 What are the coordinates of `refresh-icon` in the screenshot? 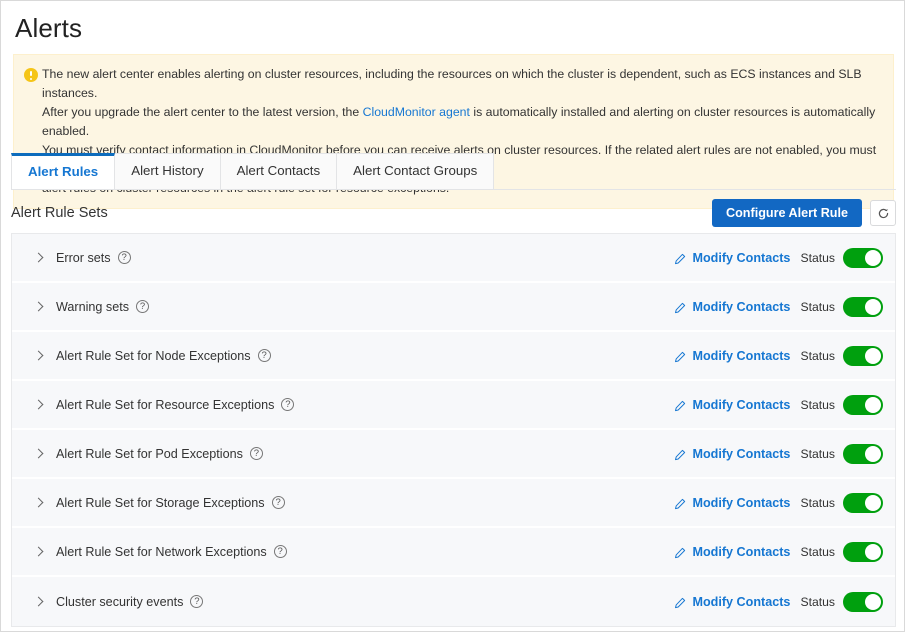 It's located at (883, 213).